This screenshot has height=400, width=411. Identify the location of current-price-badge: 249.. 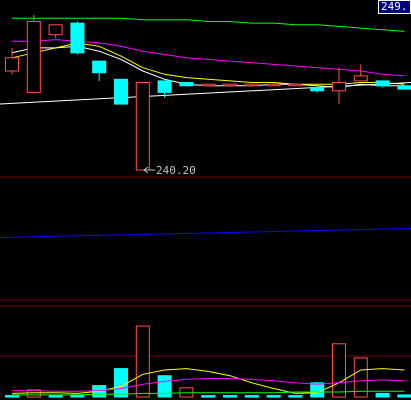
(394, 7).